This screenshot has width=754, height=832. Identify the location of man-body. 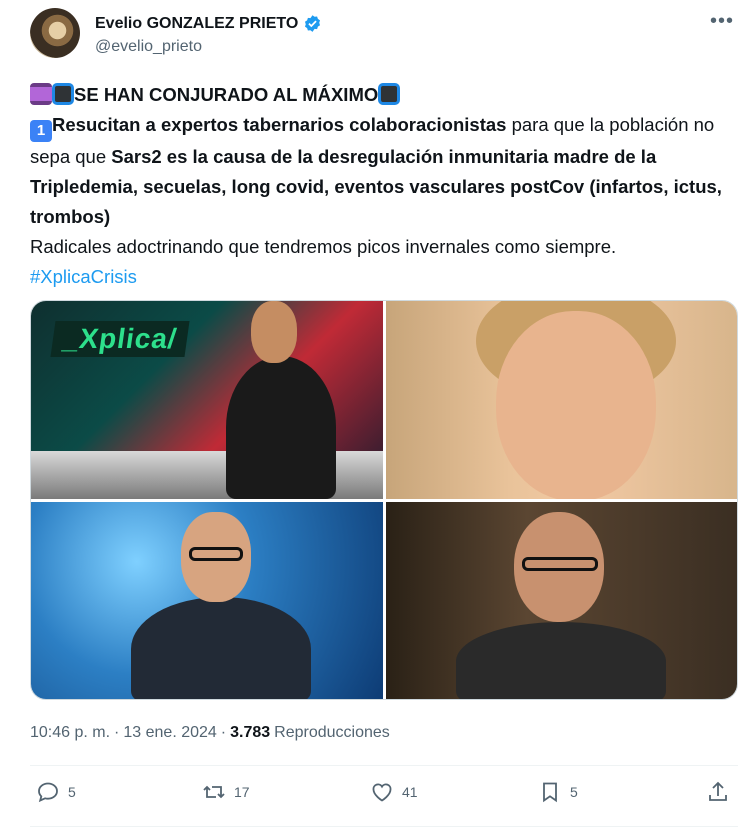
(221, 648).